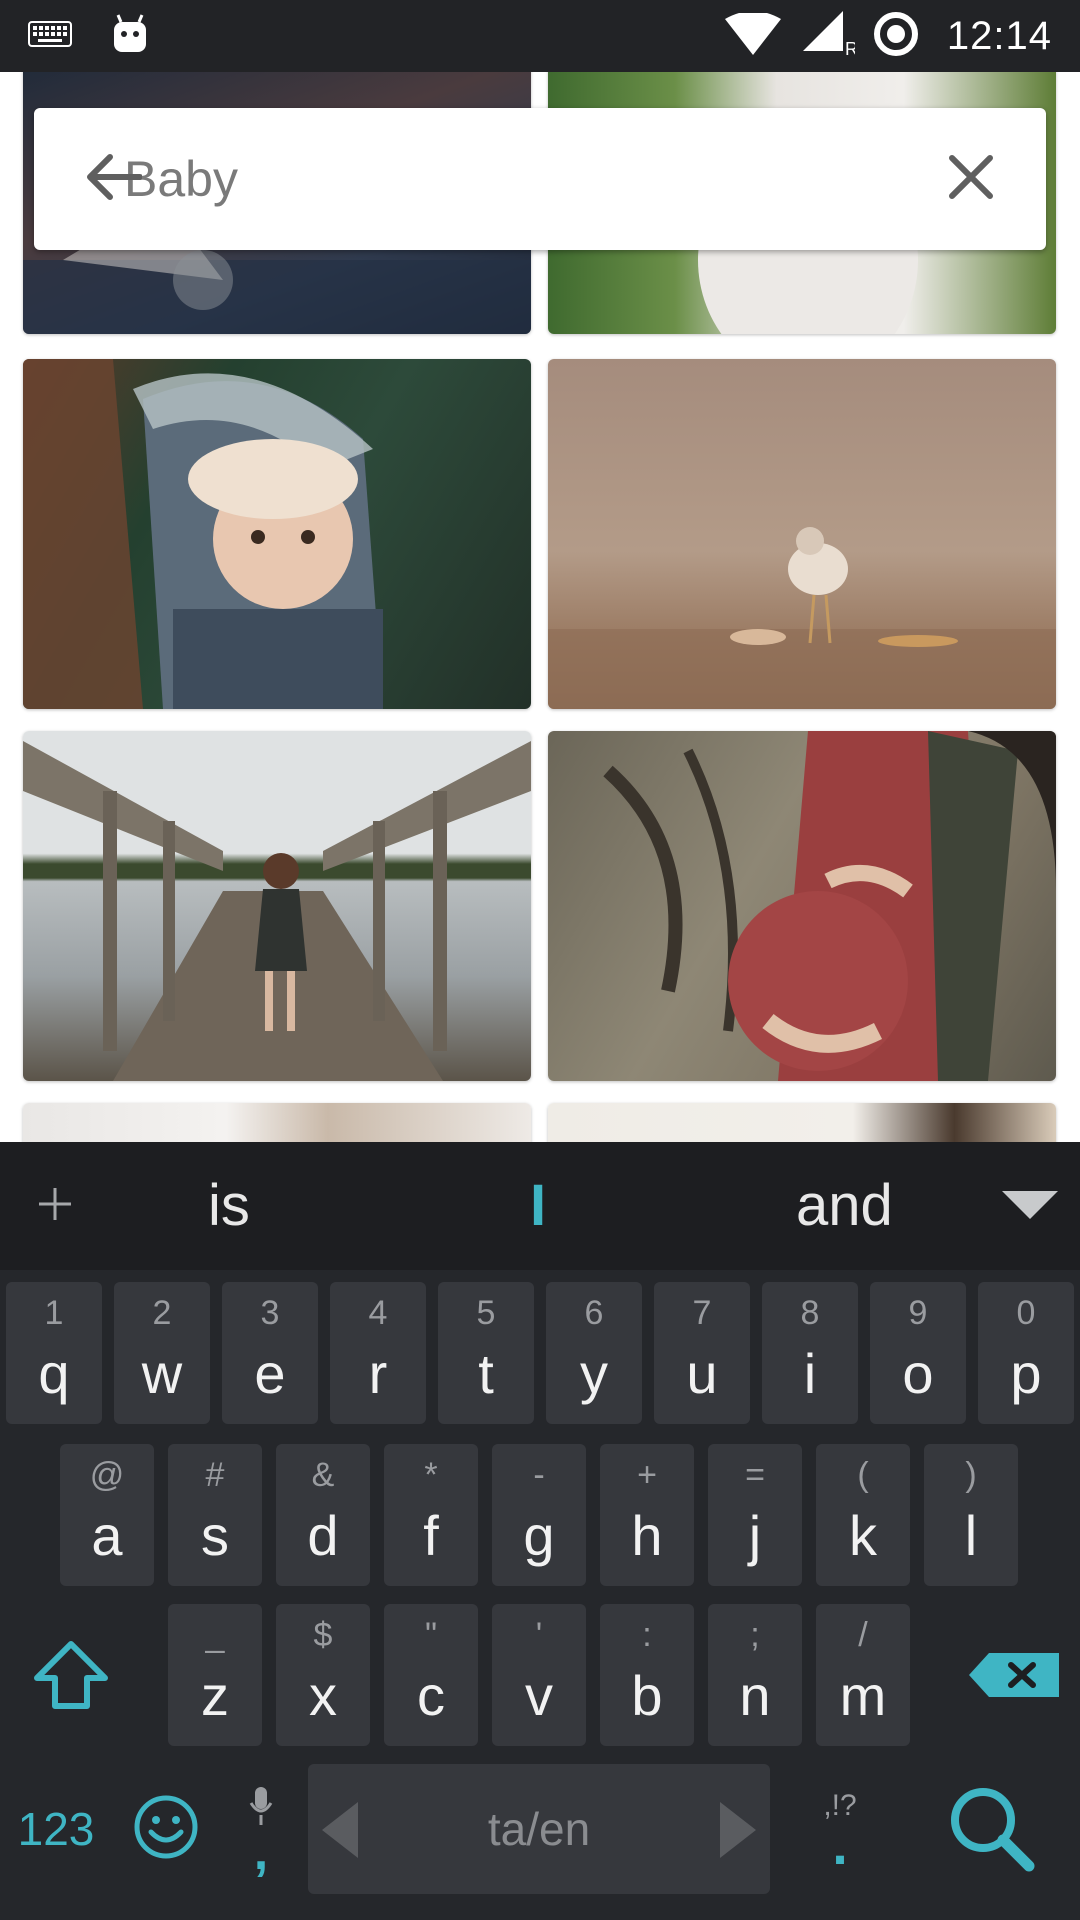 The height and width of the screenshot is (1920, 1080). Describe the element at coordinates (277, 534) in the screenshot. I see `photo-baby-in-carrier` at that location.